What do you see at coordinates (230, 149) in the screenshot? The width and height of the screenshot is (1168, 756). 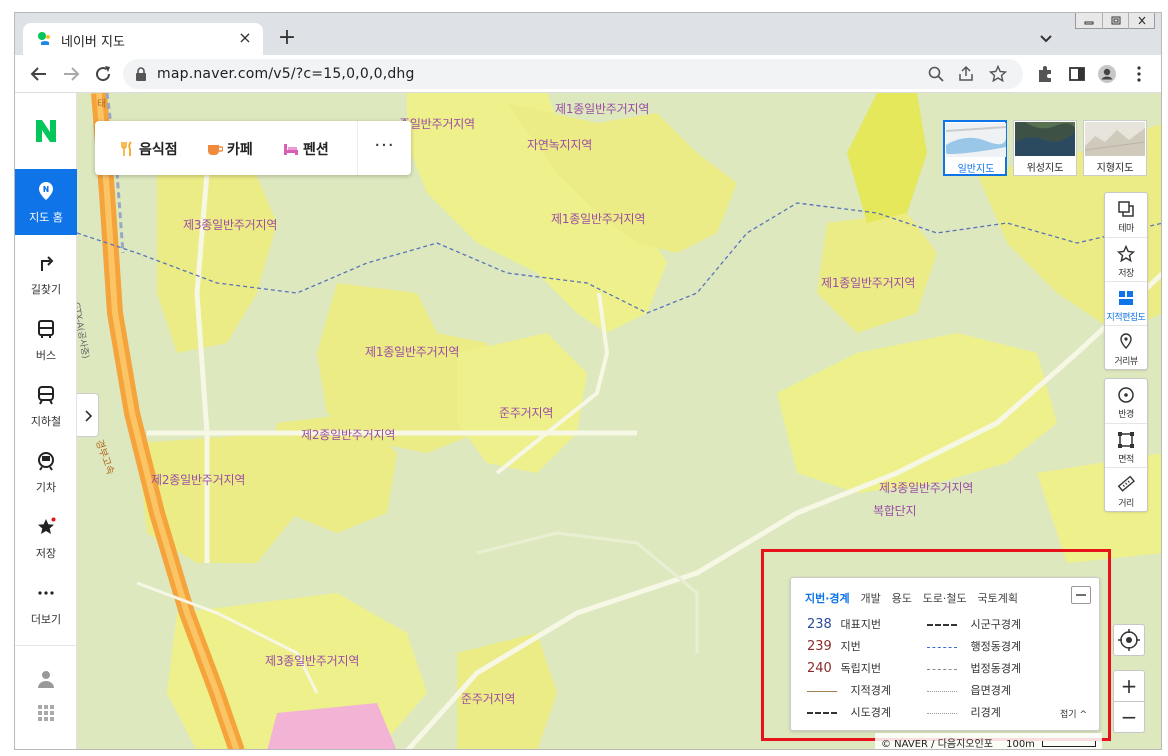 I see `category-cafe-button: 카페` at bounding box center [230, 149].